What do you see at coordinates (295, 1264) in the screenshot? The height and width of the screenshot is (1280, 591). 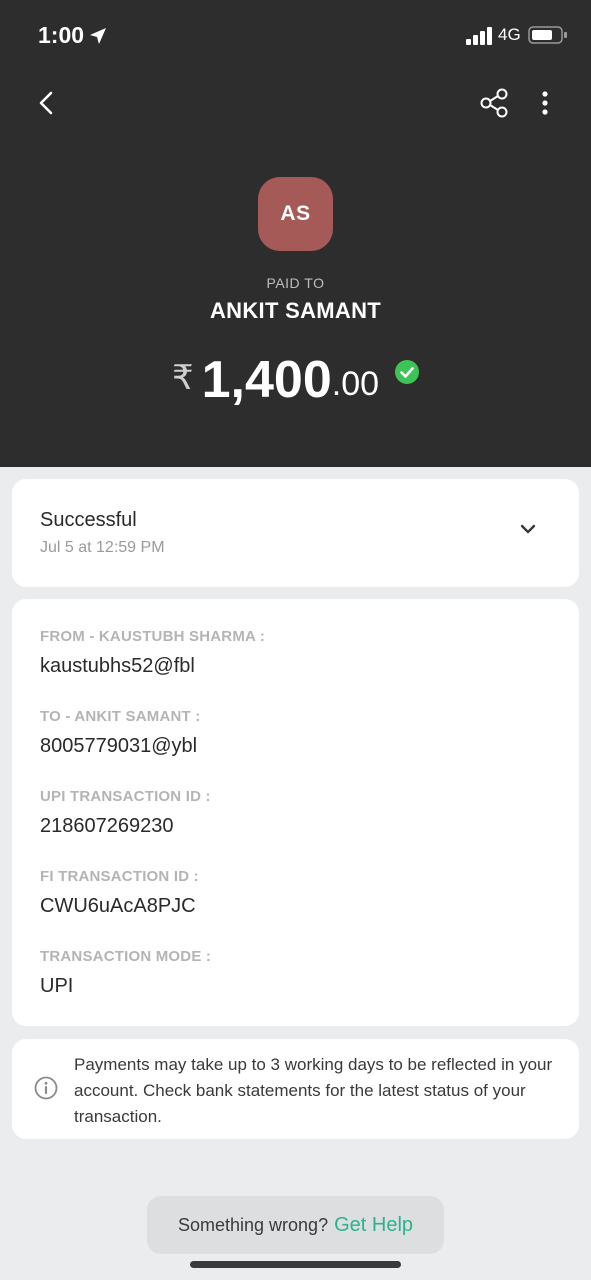 I see `home-indicator` at bounding box center [295, 1264].